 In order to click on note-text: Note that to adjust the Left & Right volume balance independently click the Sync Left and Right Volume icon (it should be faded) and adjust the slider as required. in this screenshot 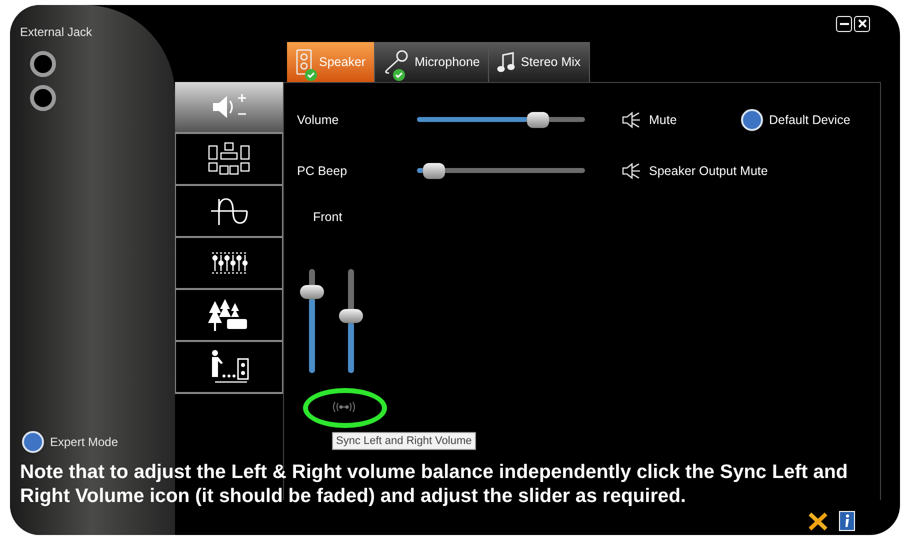, I will do `click(434, 484)`.